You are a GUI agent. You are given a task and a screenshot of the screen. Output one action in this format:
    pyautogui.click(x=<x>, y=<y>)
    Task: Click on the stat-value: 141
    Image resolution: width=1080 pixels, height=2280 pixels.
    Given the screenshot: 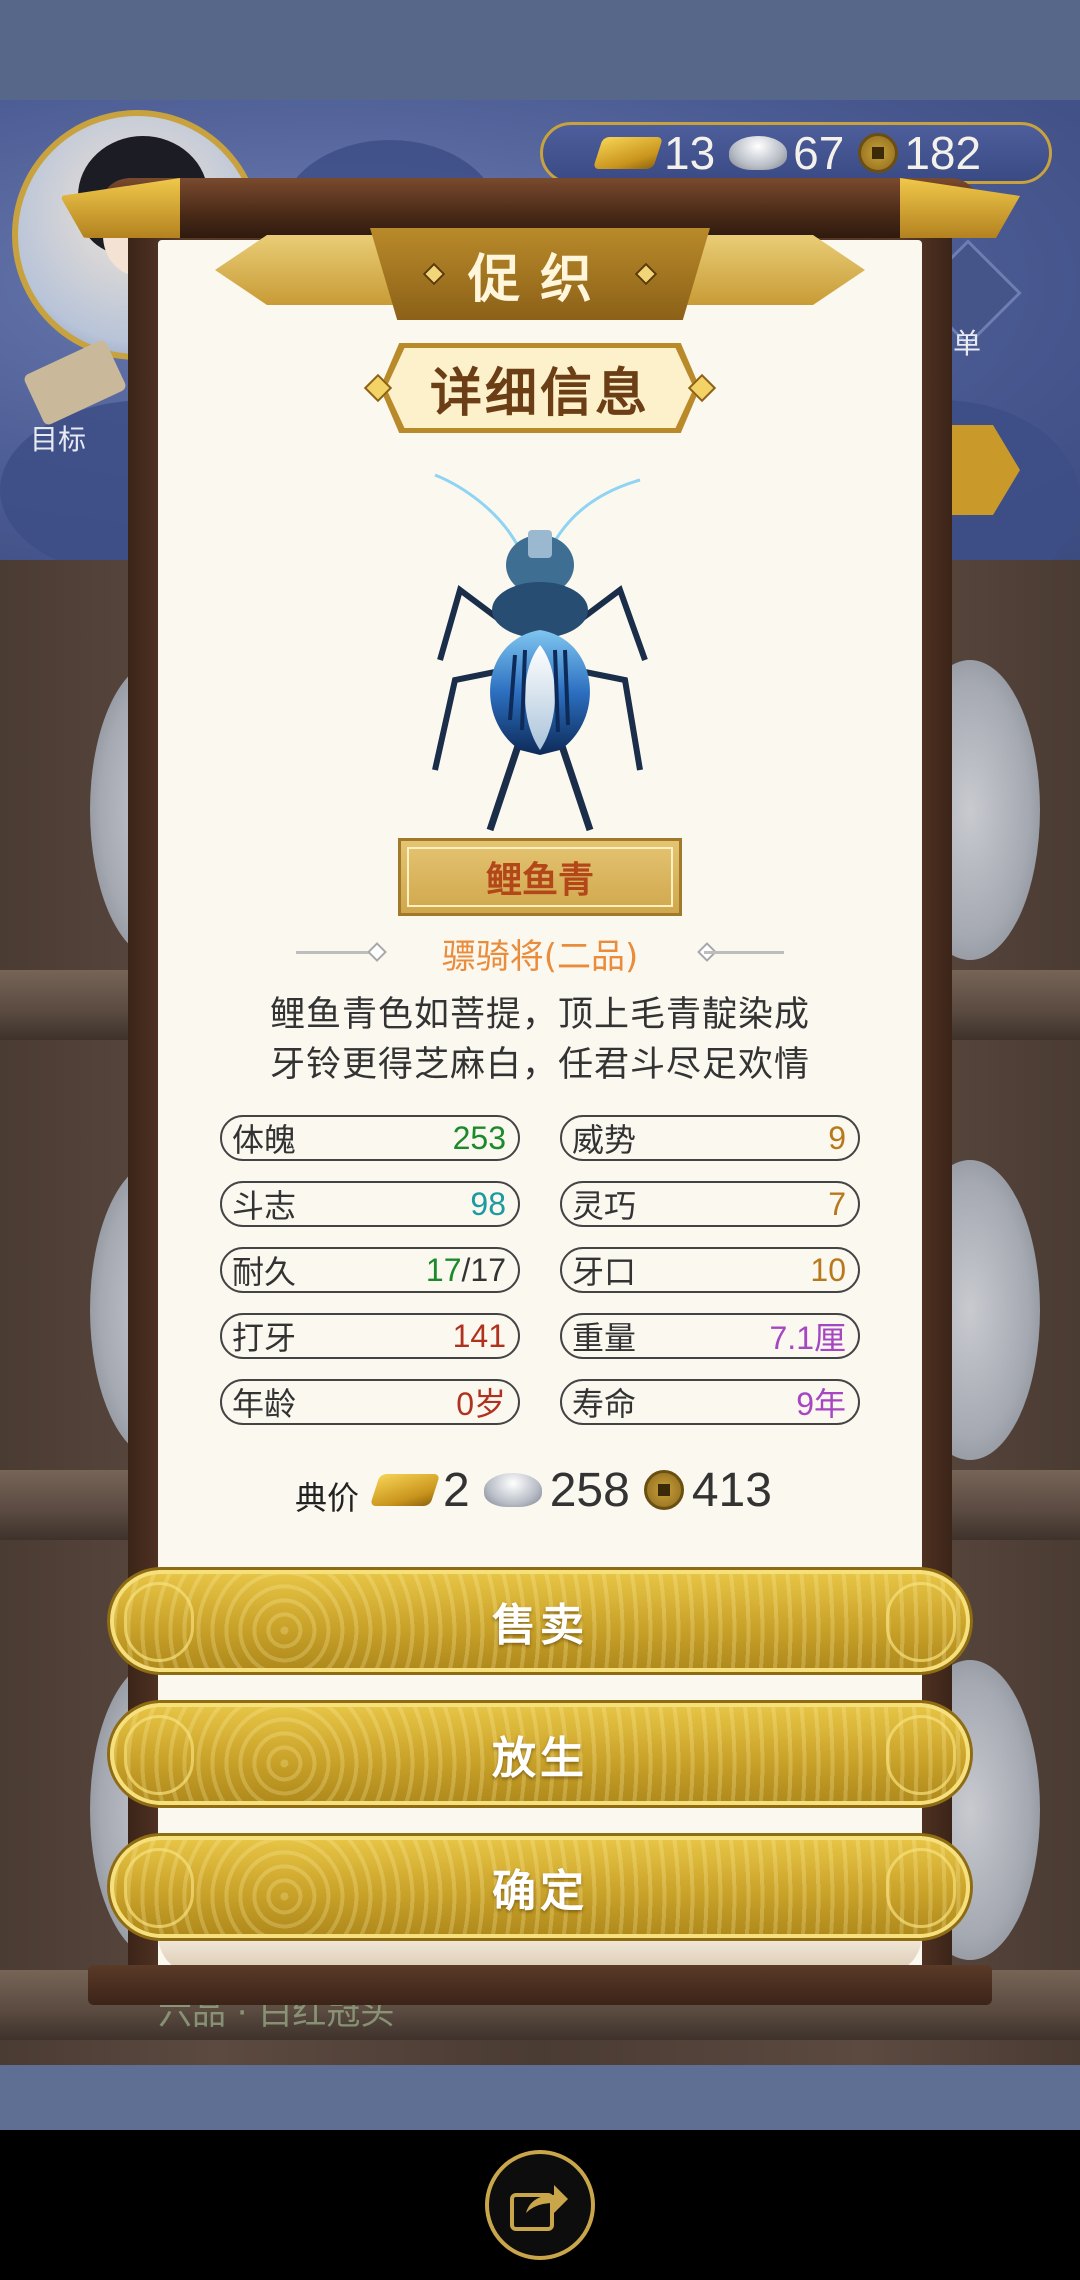 What is the action you would take?
    pyautogui.click(x=479, y=1335)
    